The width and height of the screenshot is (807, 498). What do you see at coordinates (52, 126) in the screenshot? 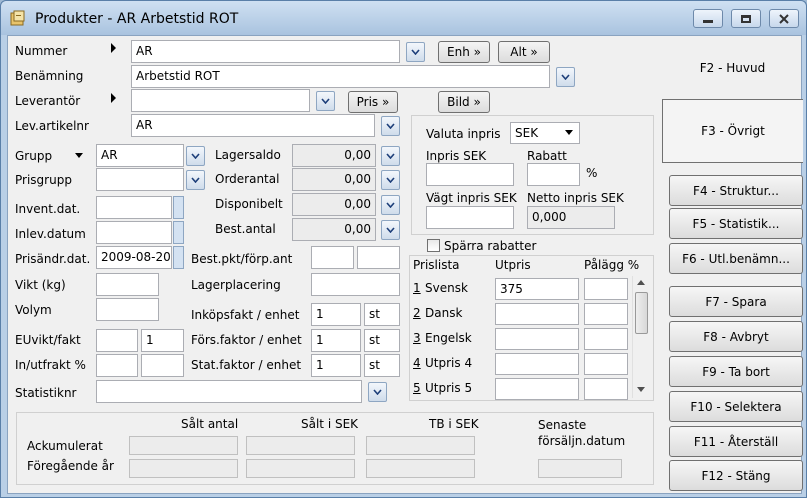
I see `lev-artikelnr-label: Lev.artikelnr` at bounding box center [52, 126].